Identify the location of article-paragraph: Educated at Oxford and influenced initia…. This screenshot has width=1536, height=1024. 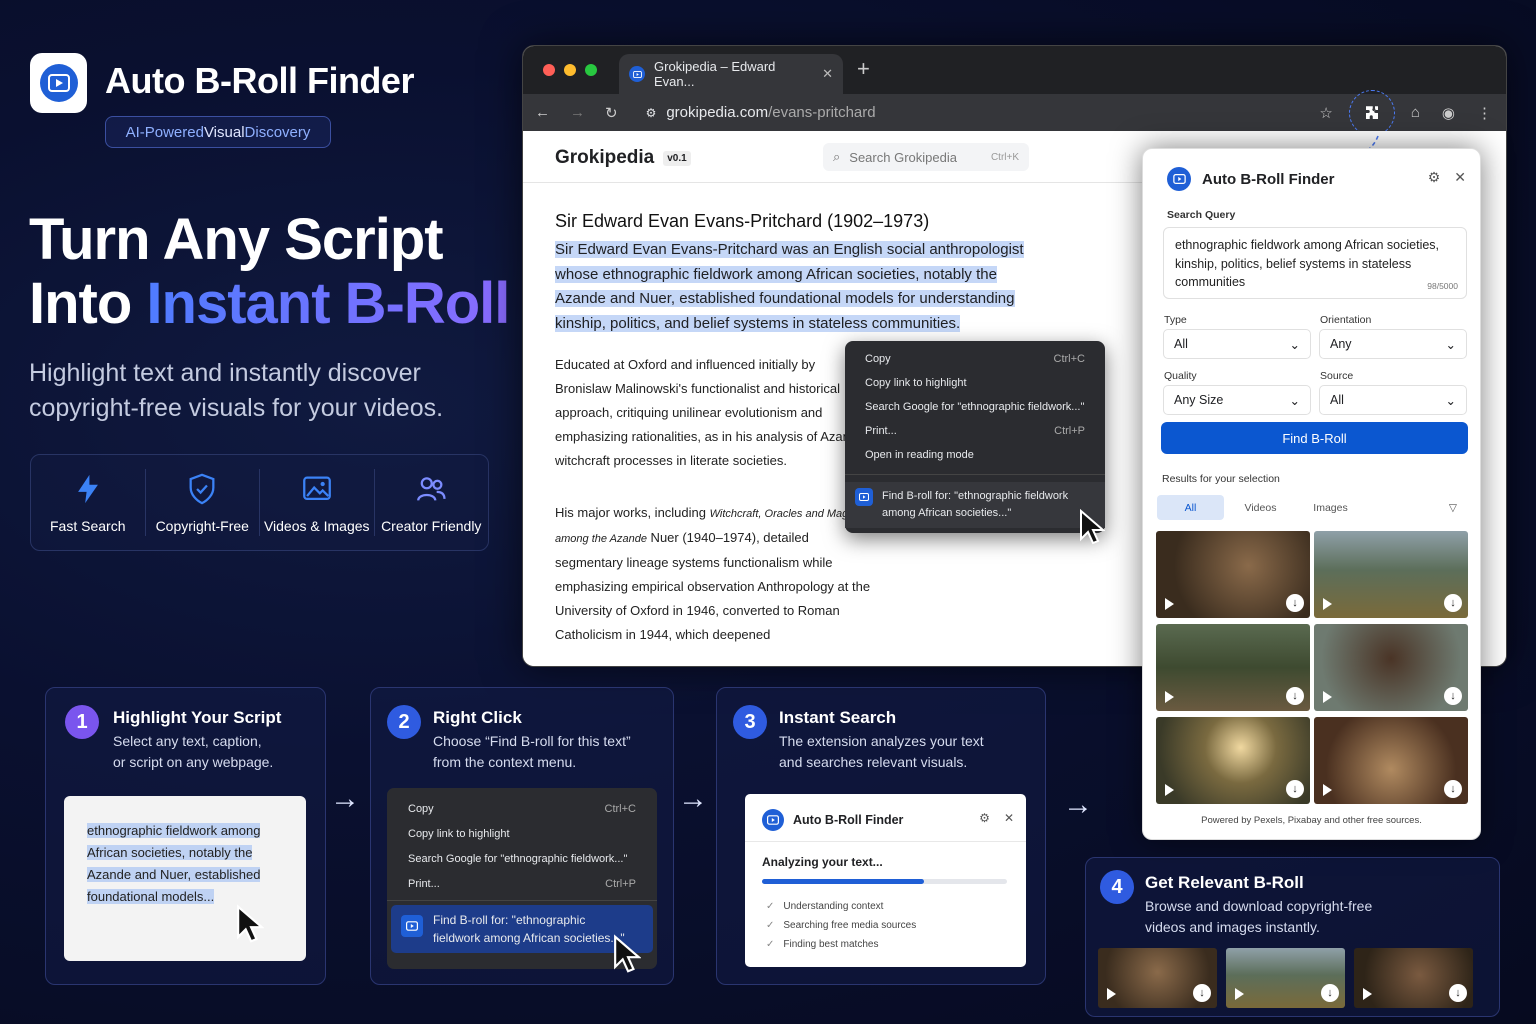
(710, 412).